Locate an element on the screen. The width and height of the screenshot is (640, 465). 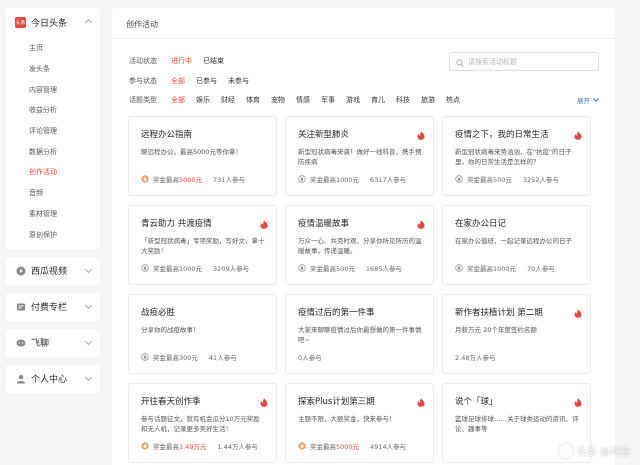
participant-count: 1.44万人参与 is located at coordinates (237, 447).